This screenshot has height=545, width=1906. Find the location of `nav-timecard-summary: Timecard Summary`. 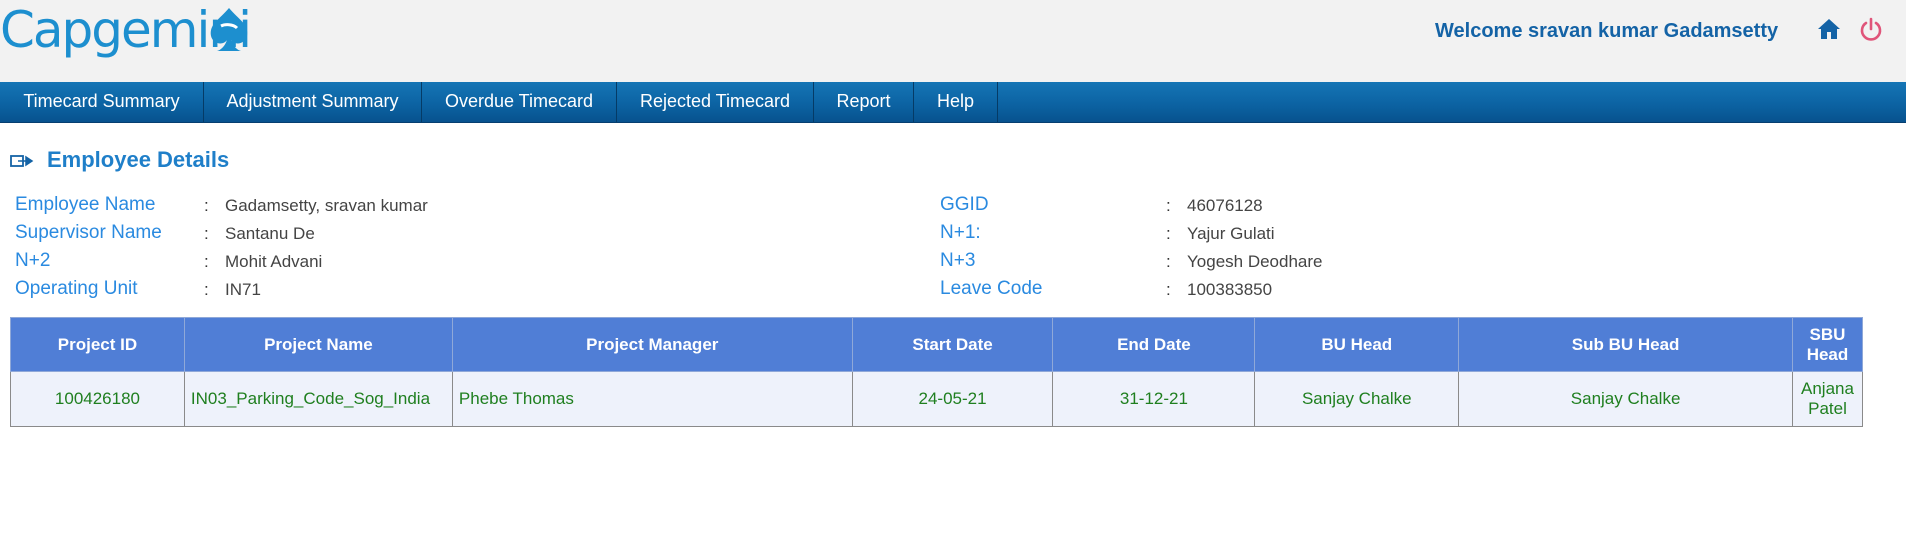

nav-timecard-summary: Timecard Summary is located at coordinates (102, 102).